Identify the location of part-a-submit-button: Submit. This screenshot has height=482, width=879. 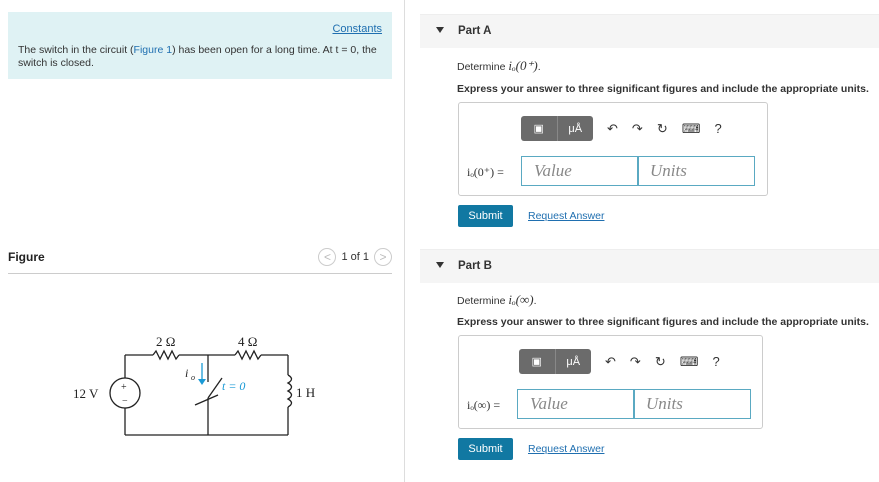
(485, 216).